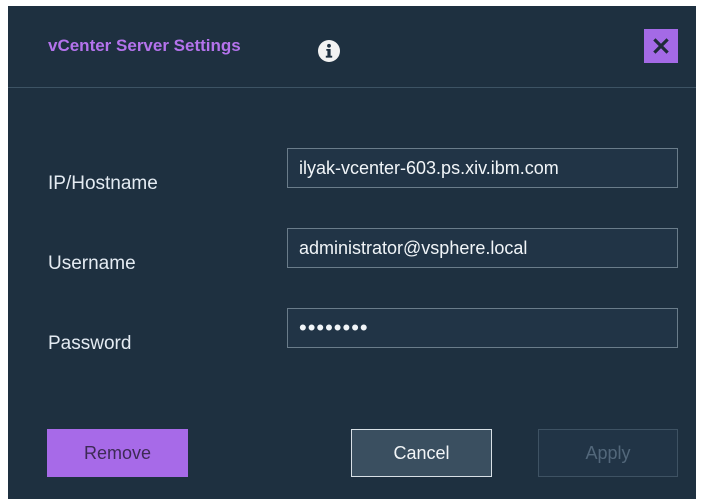 This screenshot has width=704, height=504. I want to click on info-icon, so click(329, 51).